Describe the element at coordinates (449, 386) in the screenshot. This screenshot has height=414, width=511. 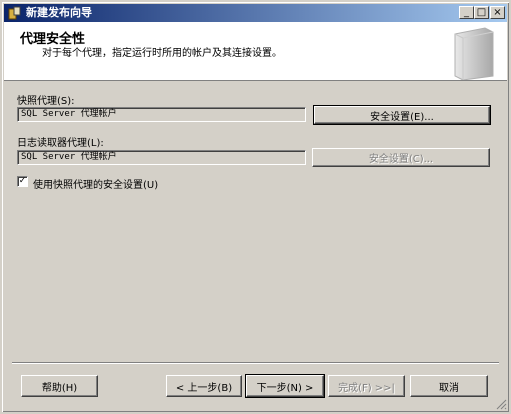
I see `cancel-button: 取消` at that location.